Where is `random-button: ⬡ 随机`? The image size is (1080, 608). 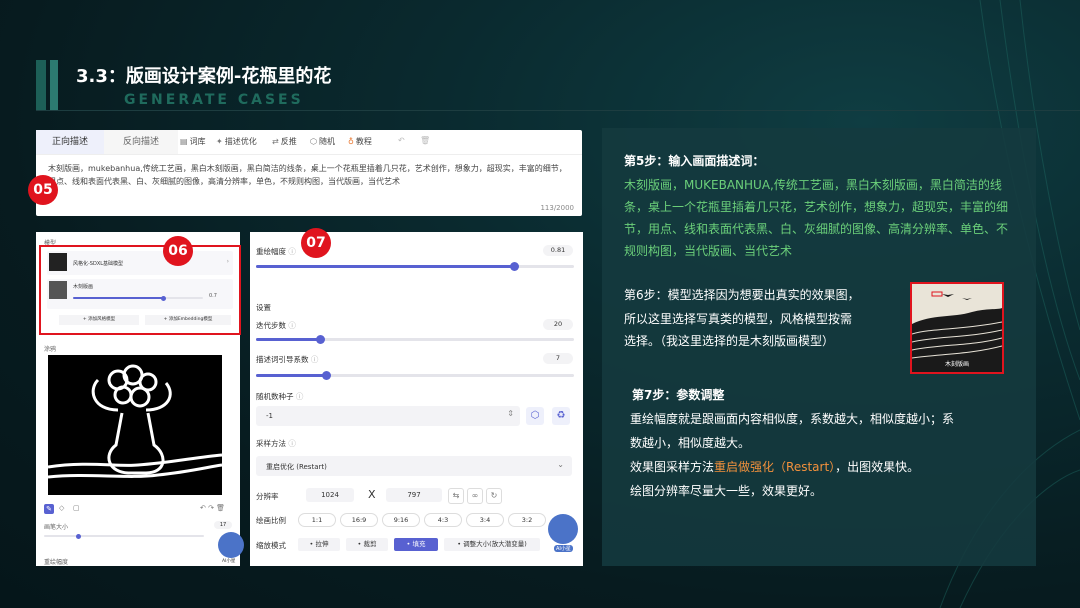
random-button: ⬡ 随机 is located at coordinates (322, 141).